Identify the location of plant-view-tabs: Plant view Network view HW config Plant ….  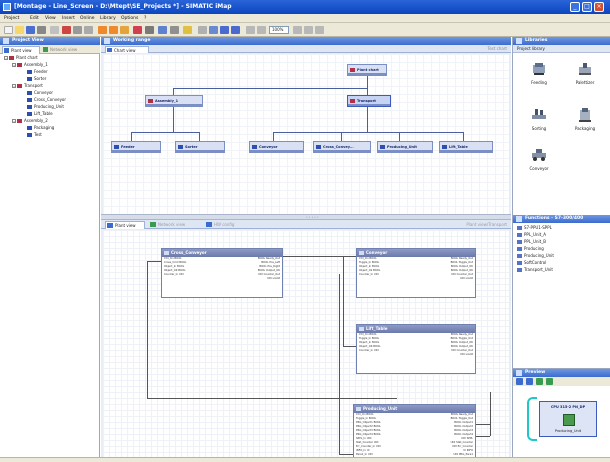
(306, 224).